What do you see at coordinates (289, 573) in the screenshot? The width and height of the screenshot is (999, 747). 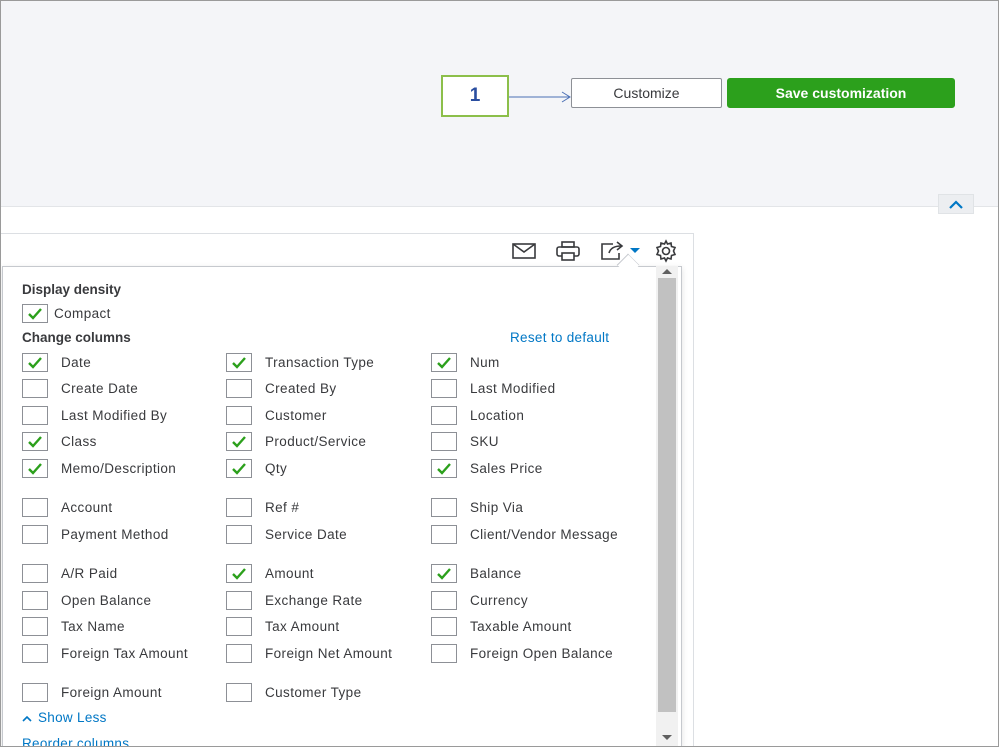 I see `column-label-amount: Amount` at bounding box center [289, 573].